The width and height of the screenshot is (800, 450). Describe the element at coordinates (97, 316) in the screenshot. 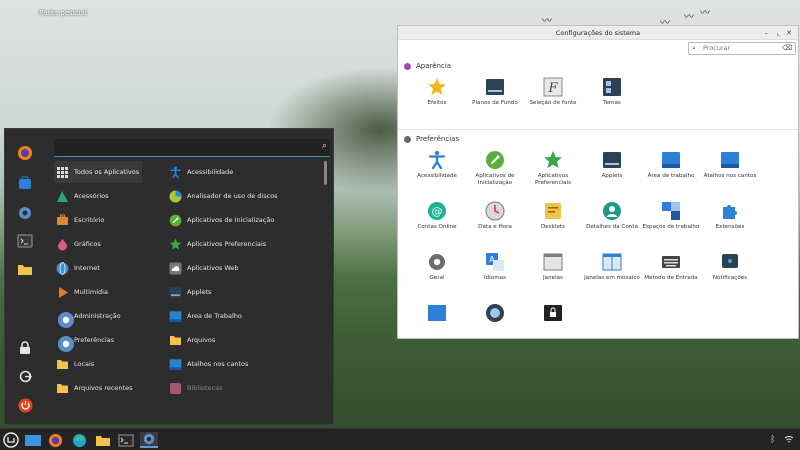

I see `menu-category-label: Administração` at that location.